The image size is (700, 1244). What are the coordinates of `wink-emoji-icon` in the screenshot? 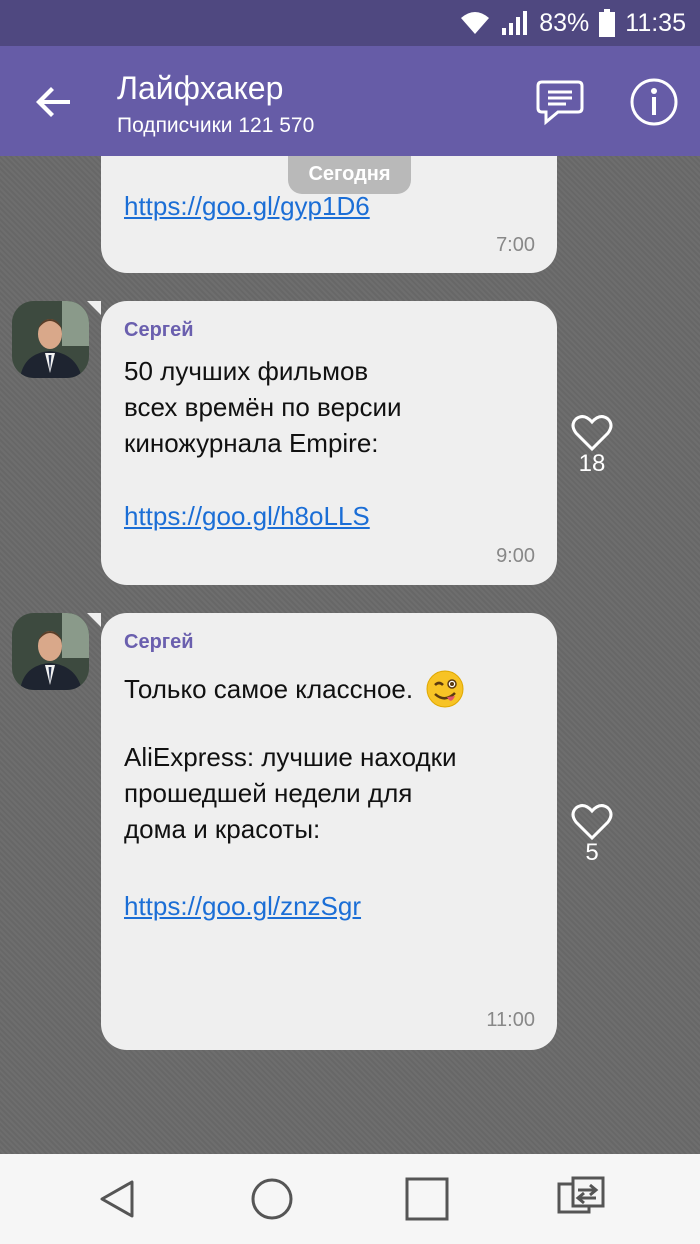 It's located at (445, 689).